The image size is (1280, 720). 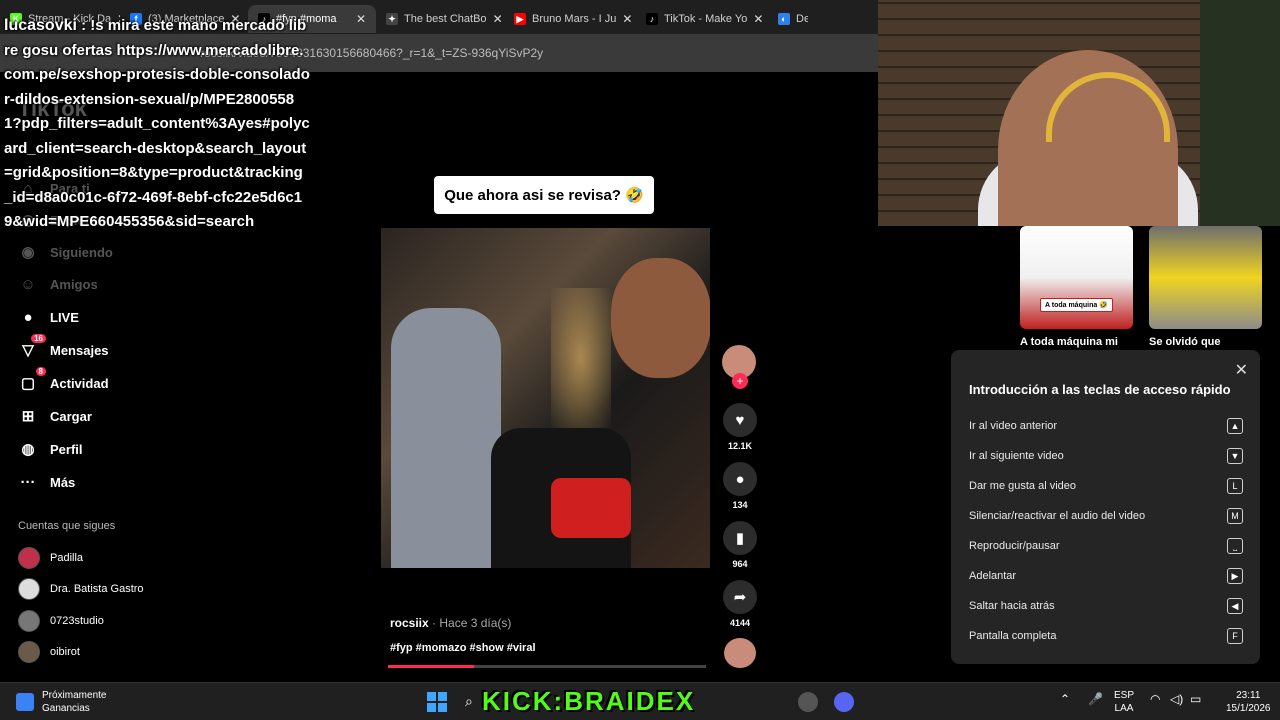 I want to click on shortcut-row: Dar me gusta al video L, so click(x=1106, y=486).